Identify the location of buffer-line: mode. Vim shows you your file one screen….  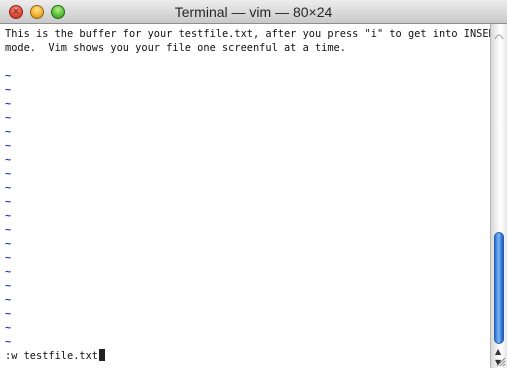
(175, 48).